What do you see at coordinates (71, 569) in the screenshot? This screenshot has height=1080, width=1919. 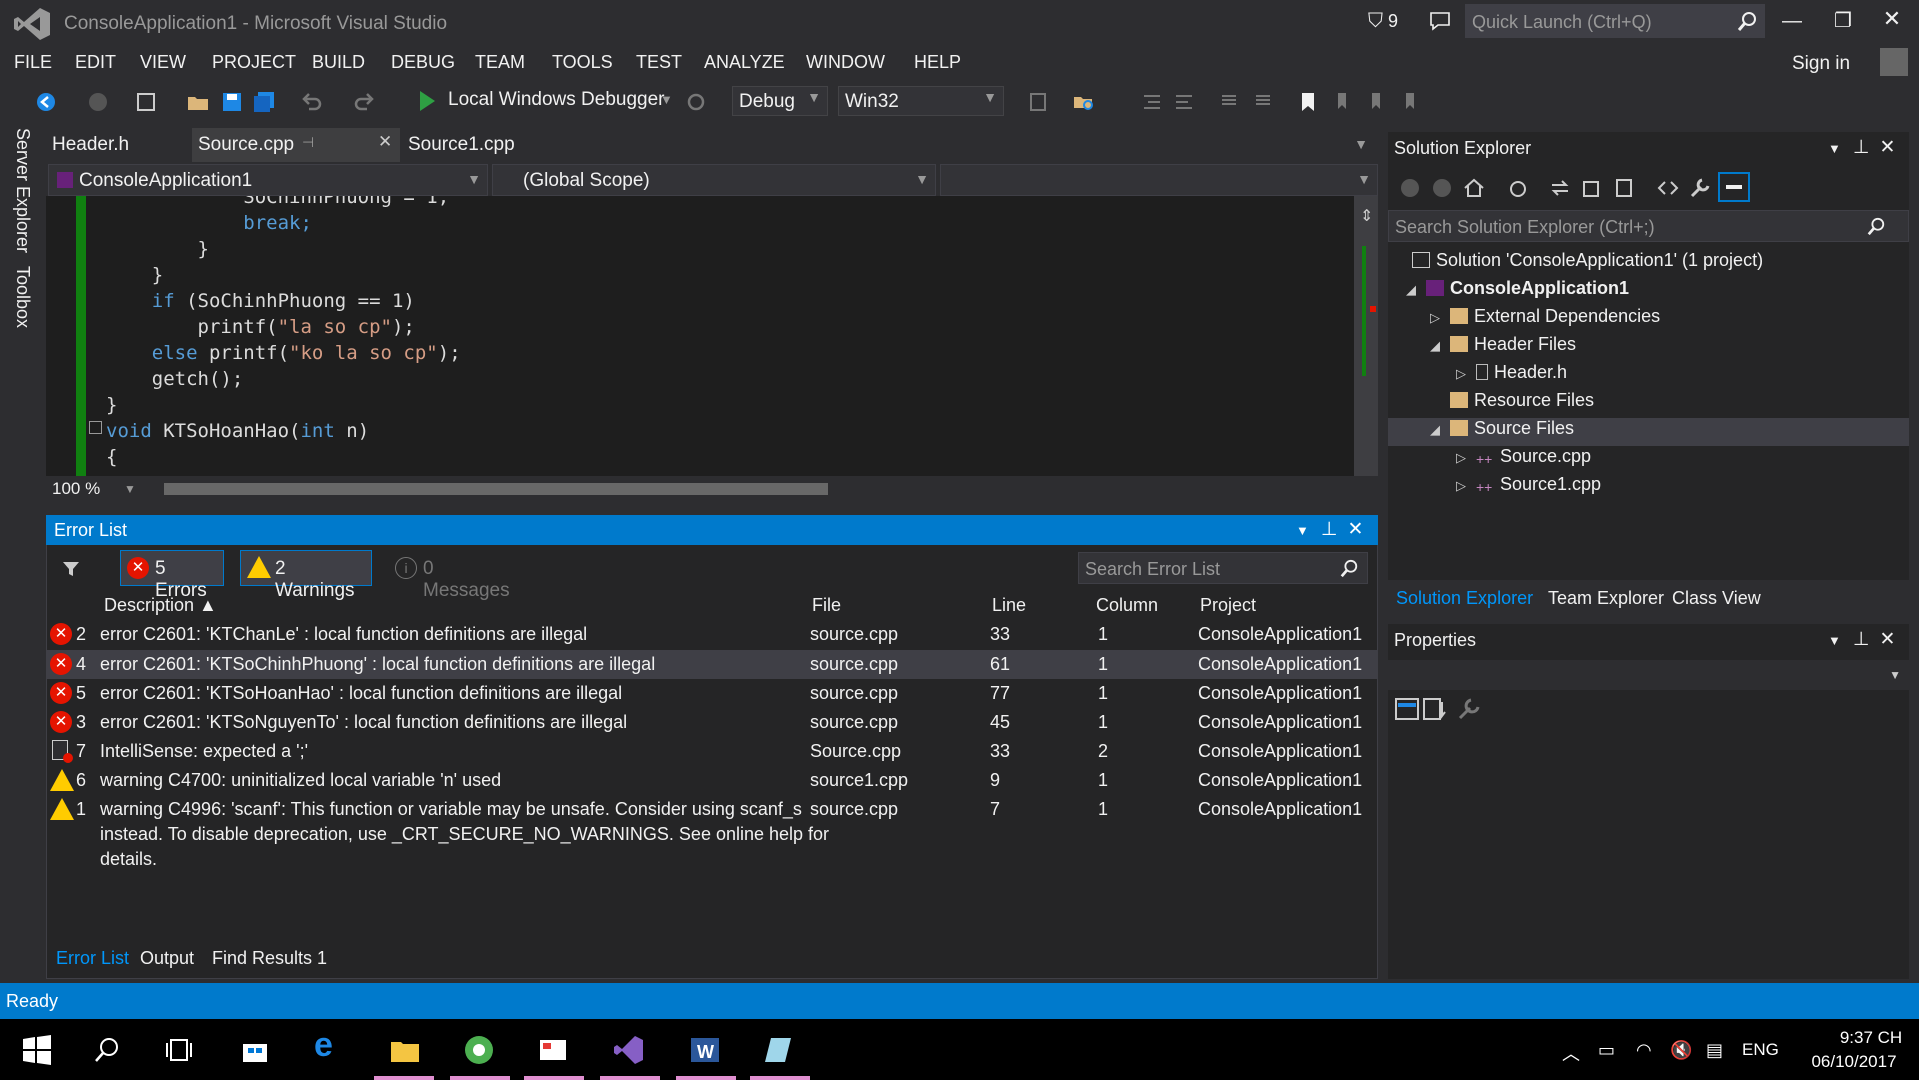 I see `filter-icon` at bounding box center [71, 569].